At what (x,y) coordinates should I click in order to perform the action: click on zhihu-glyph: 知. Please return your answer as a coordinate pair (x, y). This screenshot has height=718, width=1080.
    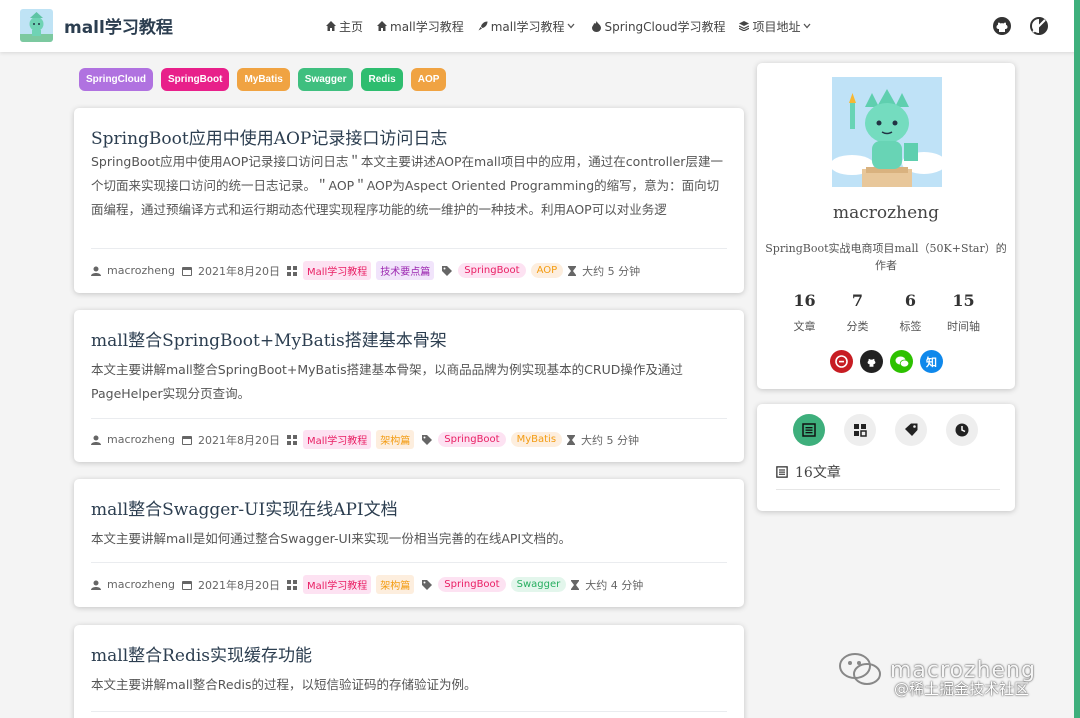
    Looking at the image, I should click on (931, 362).